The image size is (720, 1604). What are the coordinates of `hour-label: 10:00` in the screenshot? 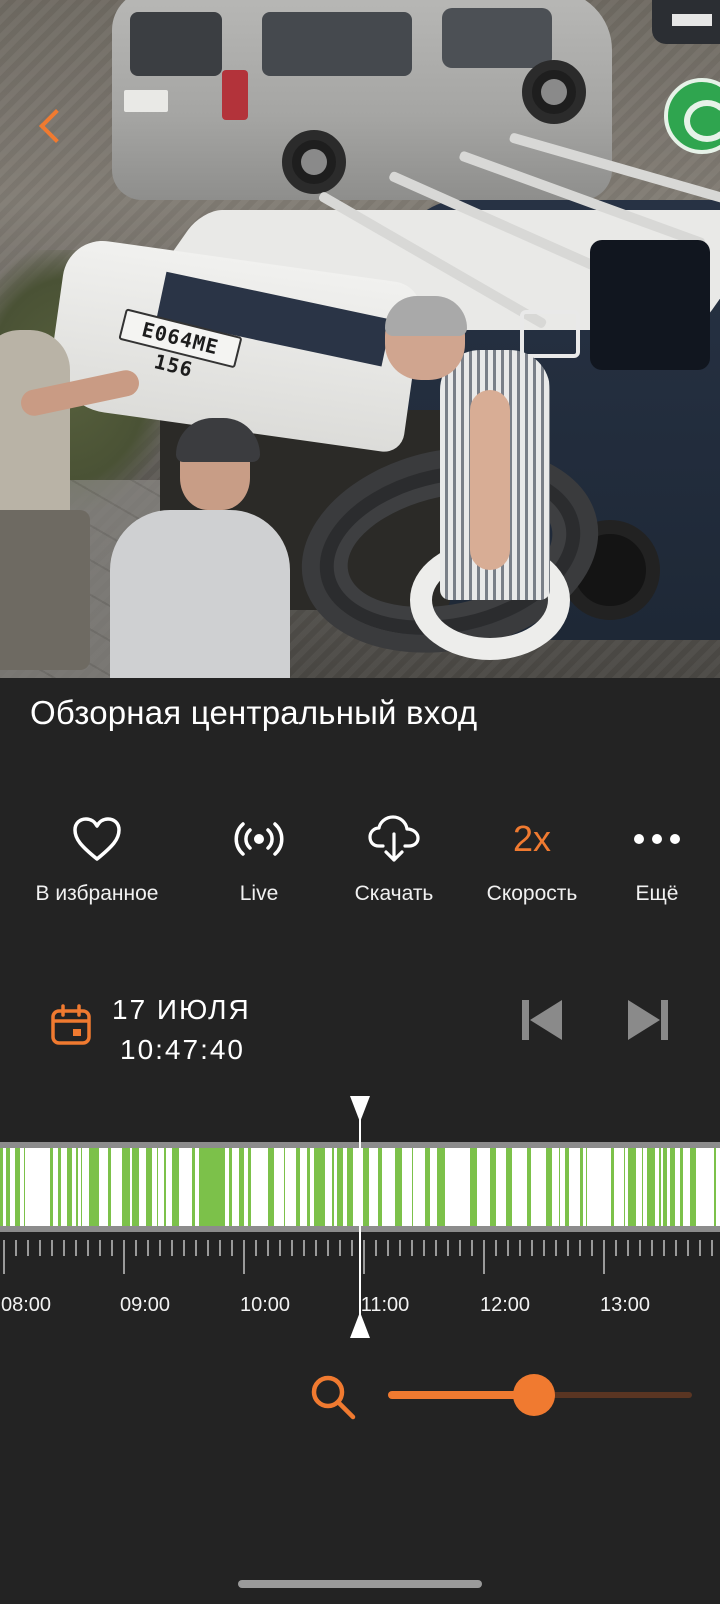 It's located at (265, 1305).